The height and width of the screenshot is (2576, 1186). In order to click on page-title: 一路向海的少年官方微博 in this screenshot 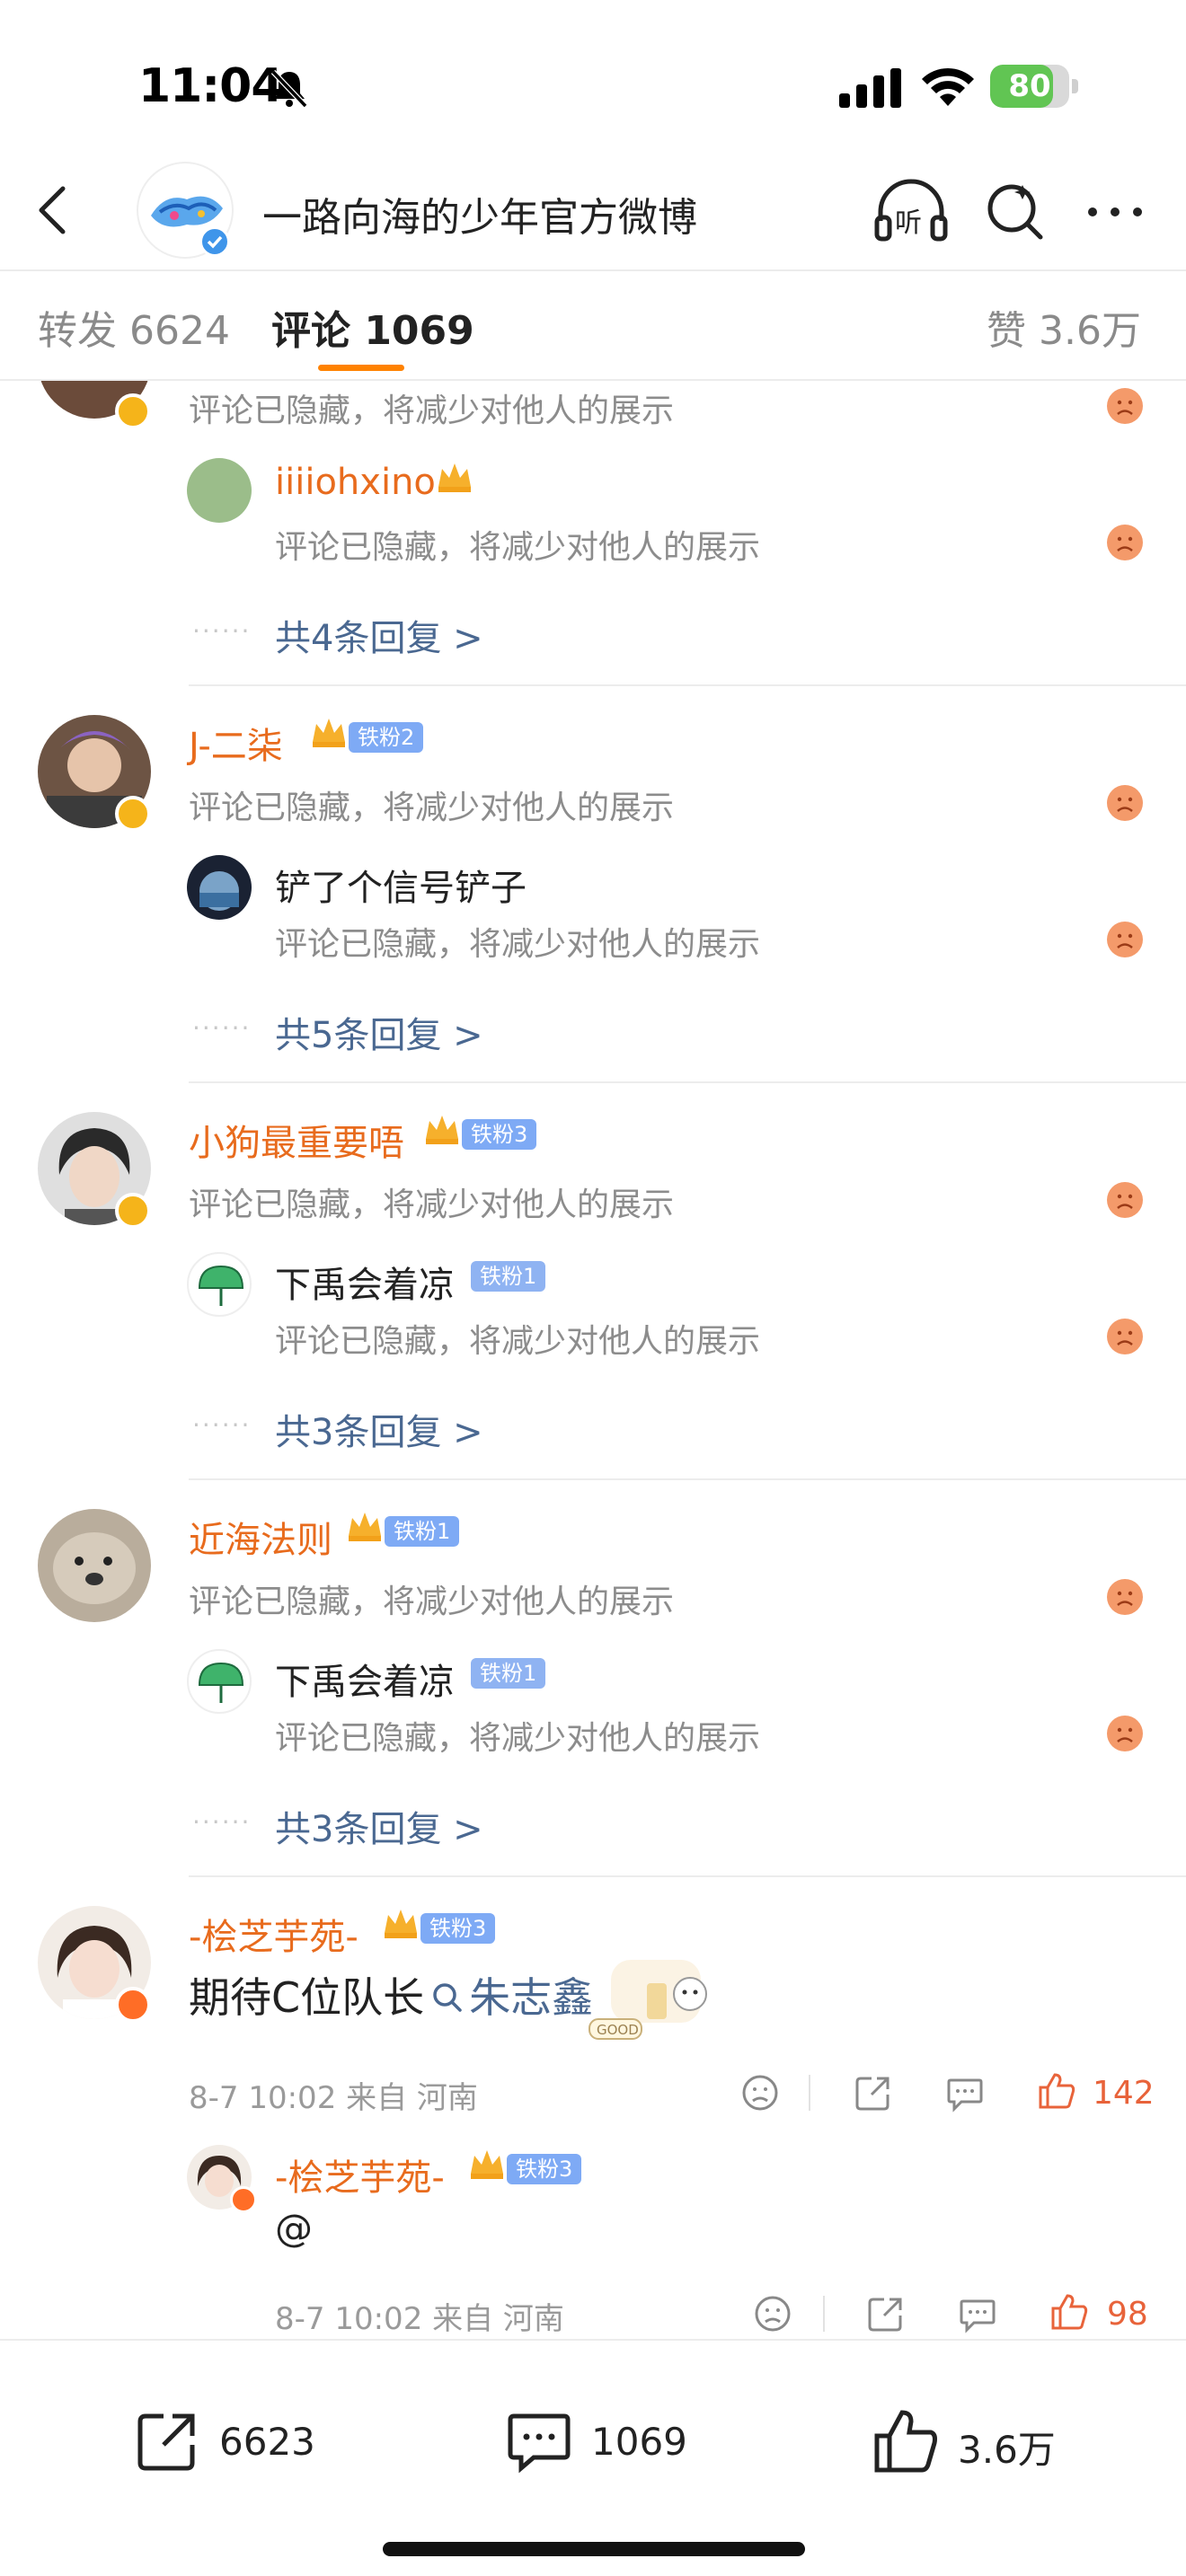, I will do `click(479, 218)`.